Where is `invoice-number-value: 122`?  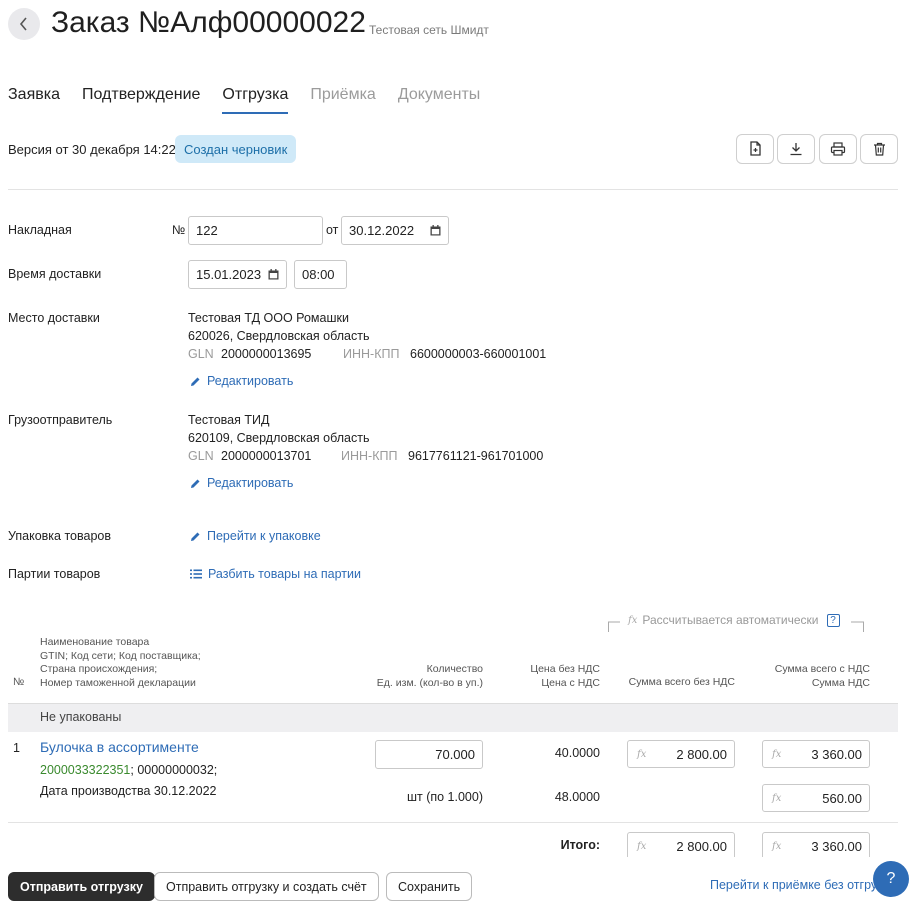 invoice-number-value: 122 is located at coordinates (207, 230).